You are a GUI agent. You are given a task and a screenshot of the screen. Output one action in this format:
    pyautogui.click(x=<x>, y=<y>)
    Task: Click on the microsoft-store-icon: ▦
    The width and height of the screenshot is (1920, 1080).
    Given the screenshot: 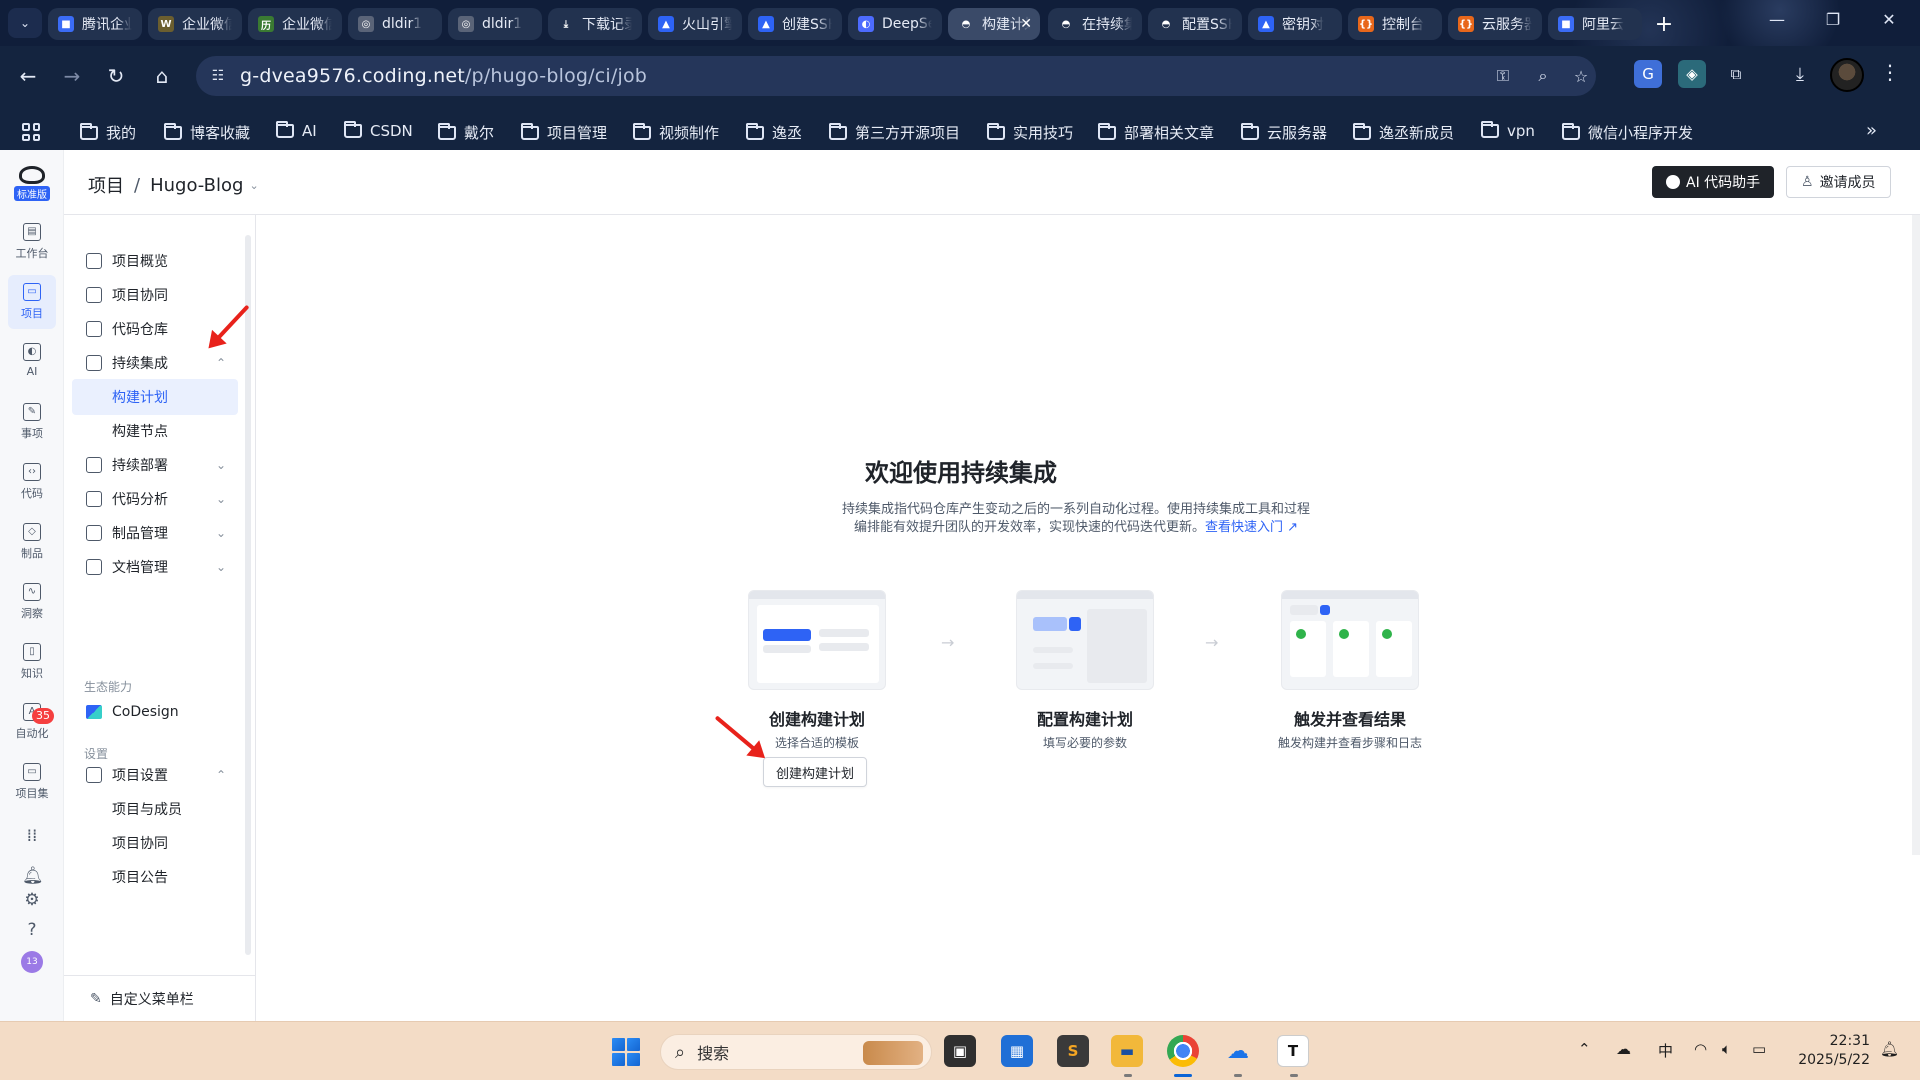 What is the action you would take?
    pyautogui.click(x=1017, y=1051)
    